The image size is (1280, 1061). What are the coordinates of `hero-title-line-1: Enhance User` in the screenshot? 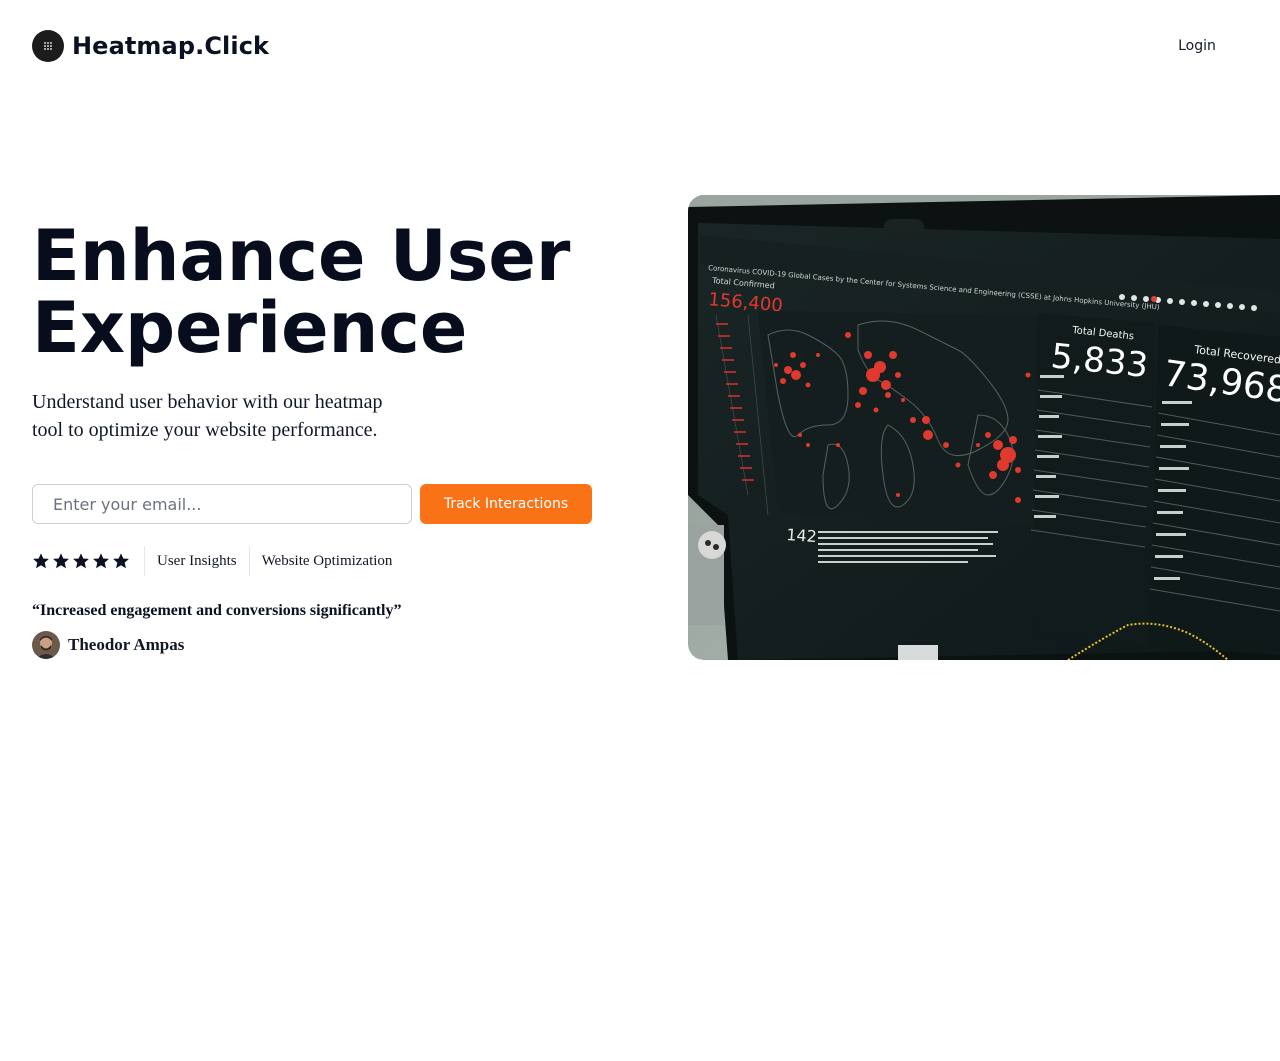 It's located at (301, 256).